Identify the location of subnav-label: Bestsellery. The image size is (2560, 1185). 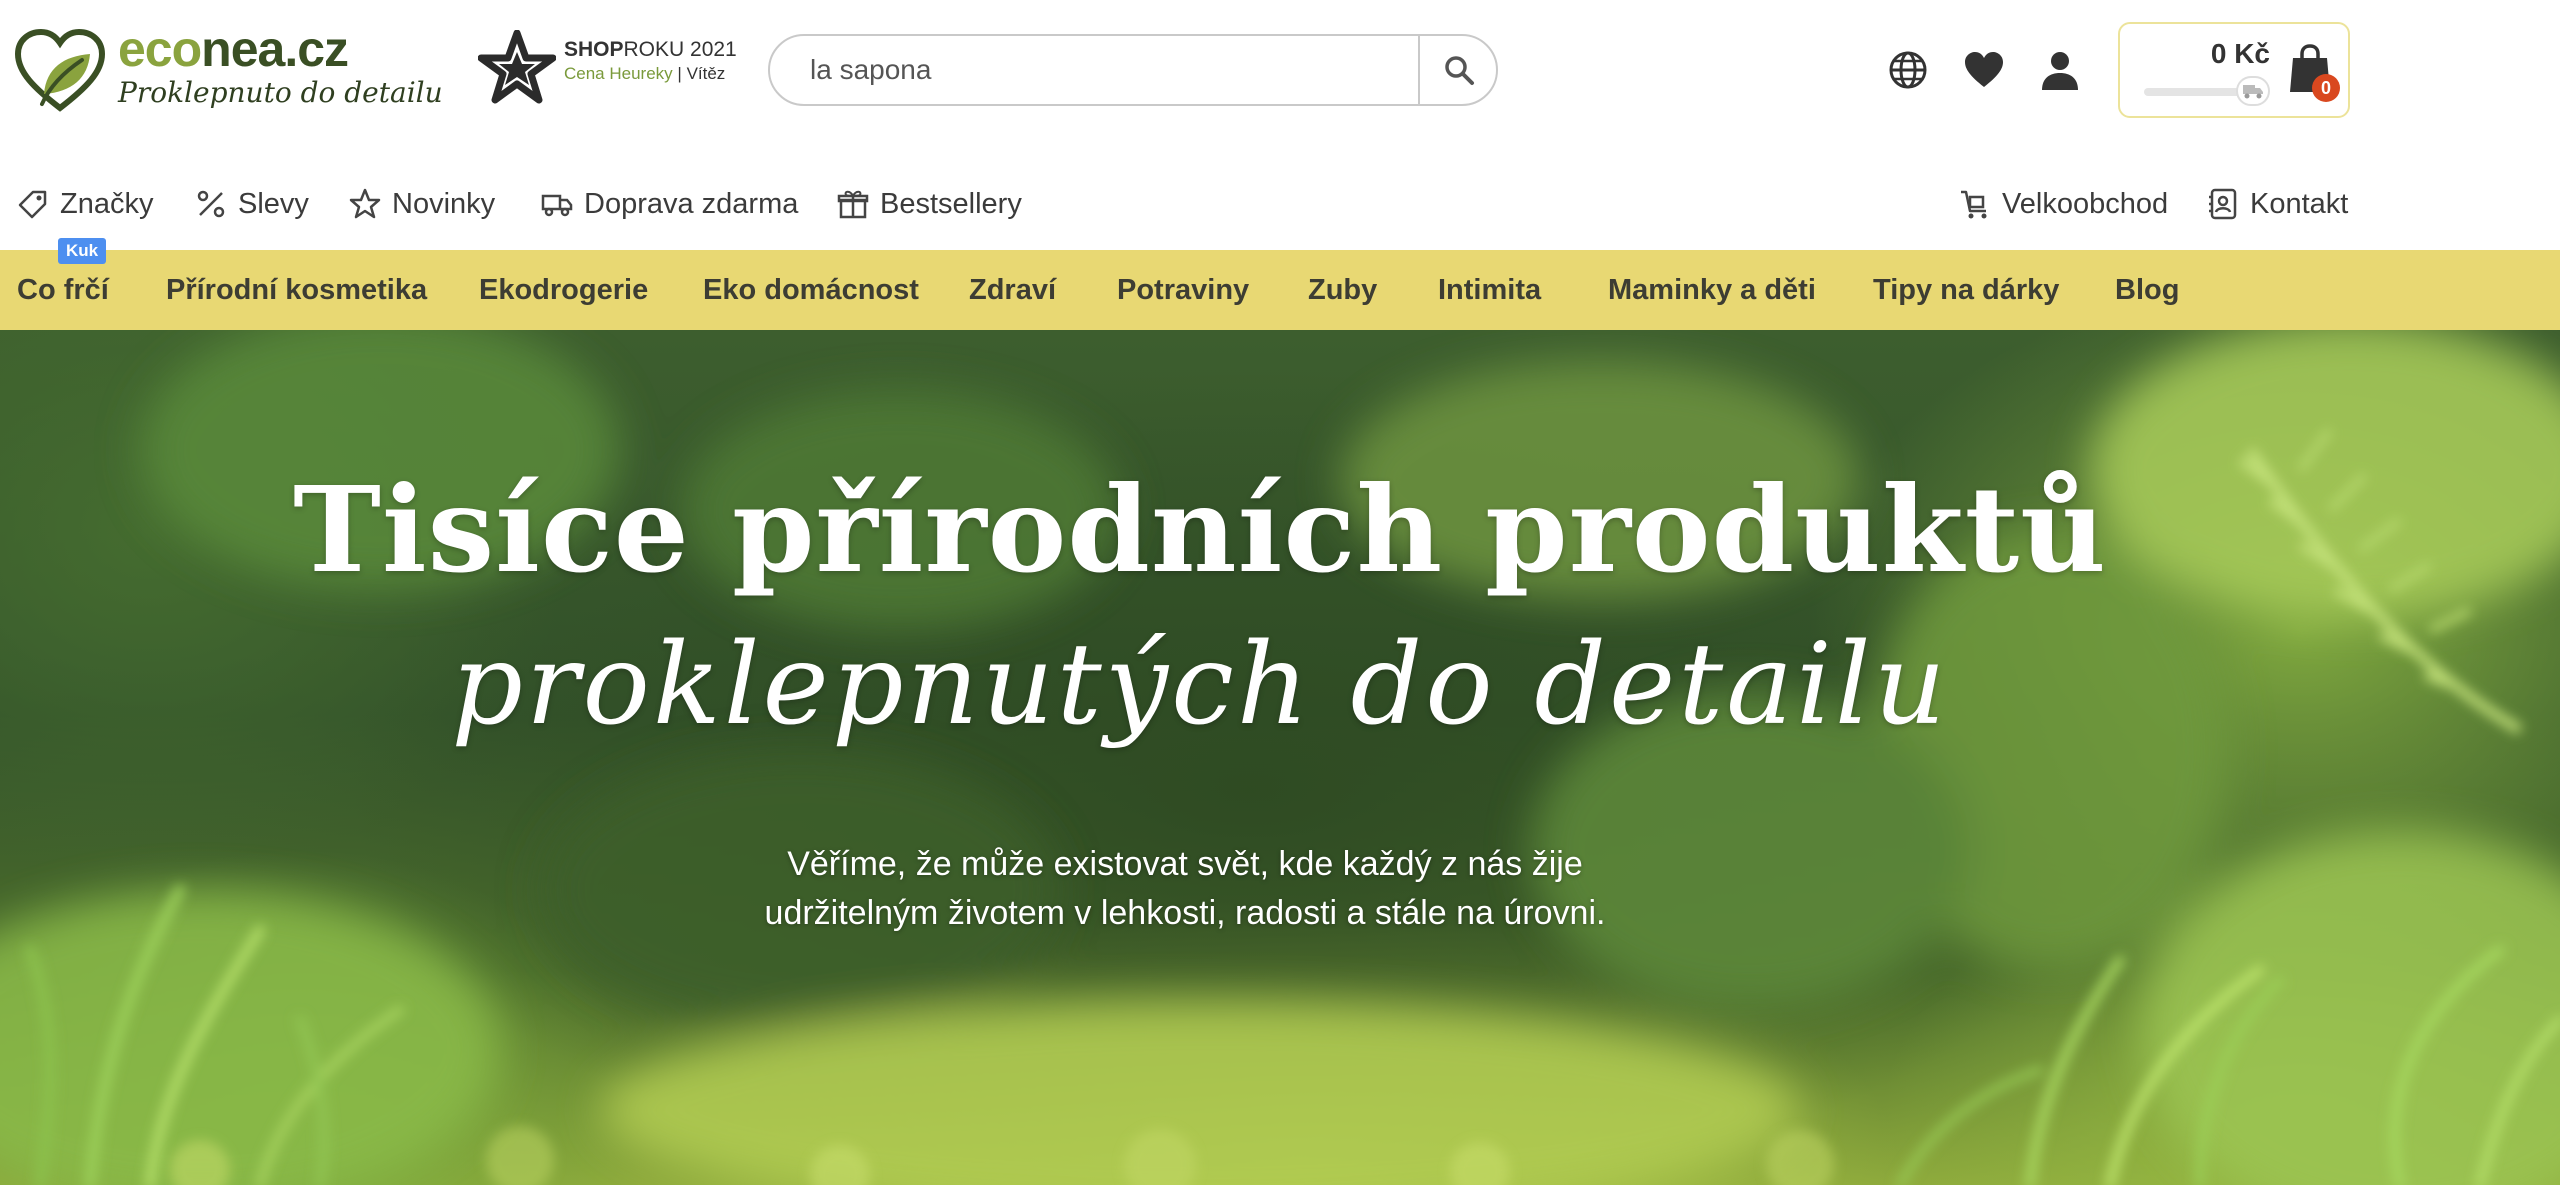
(951, 203).